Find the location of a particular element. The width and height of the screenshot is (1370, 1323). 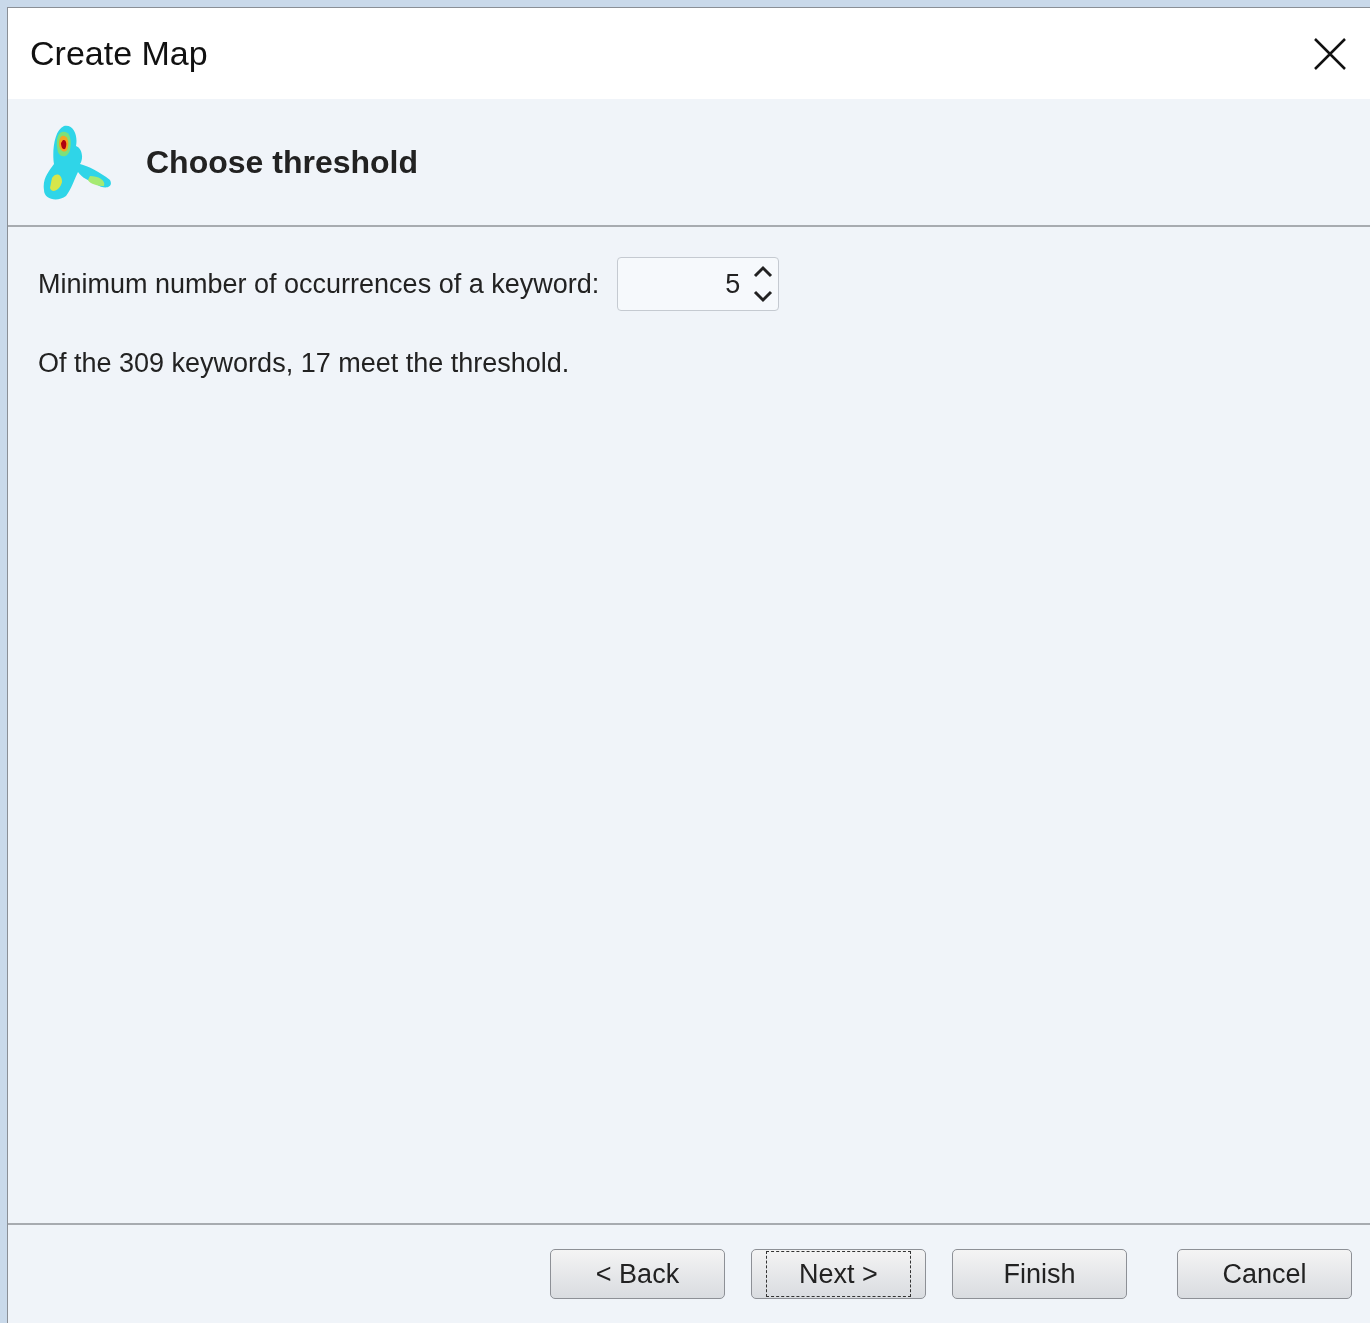

step-title: Choose threshold is located at coordinates (282, 162).